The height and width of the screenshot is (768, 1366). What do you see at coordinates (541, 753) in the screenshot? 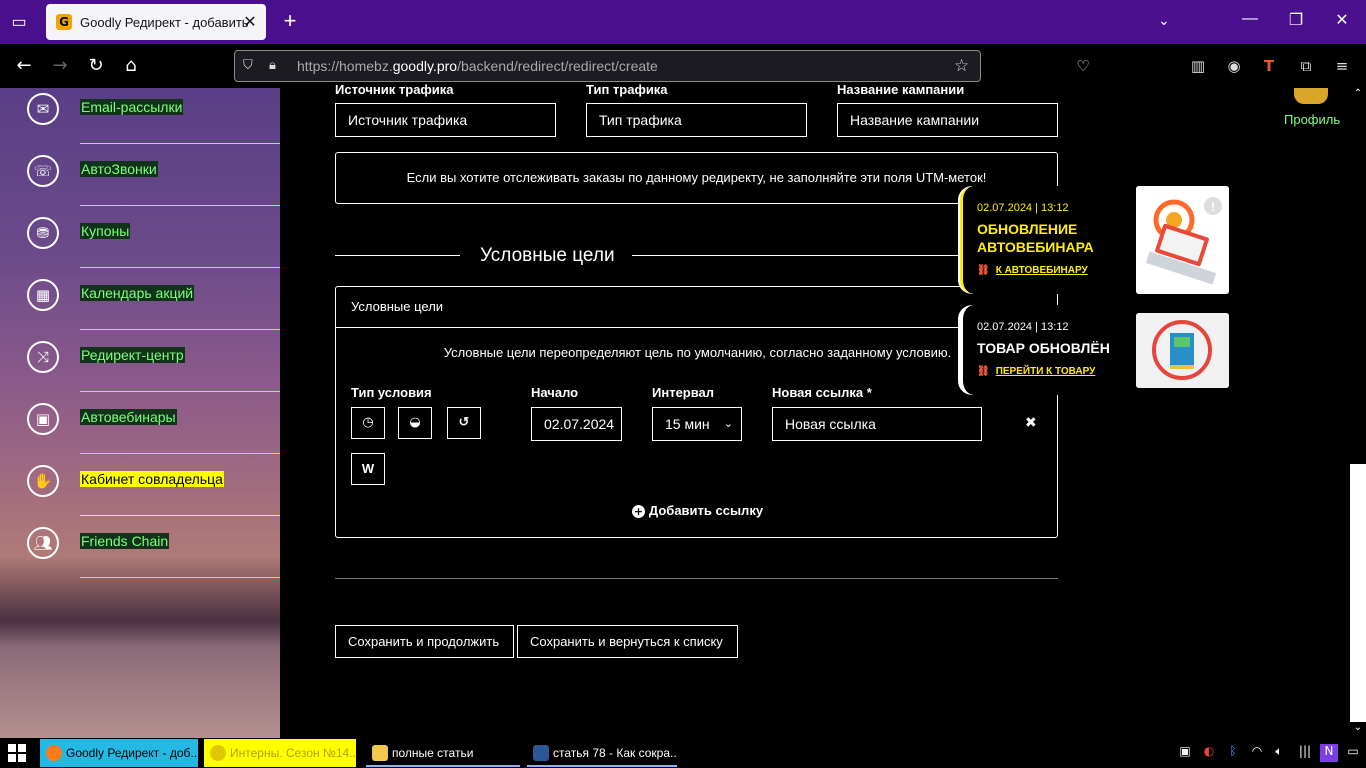
I see `word-icon` at bounding box center [541, 753].